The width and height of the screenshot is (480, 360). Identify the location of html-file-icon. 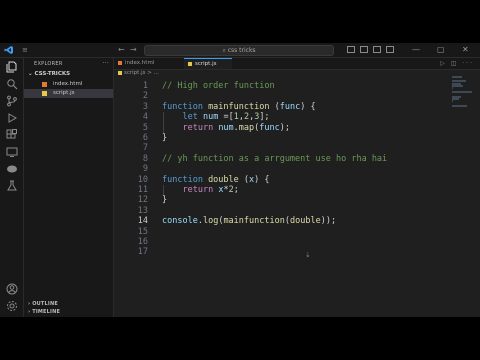
(44, 84).